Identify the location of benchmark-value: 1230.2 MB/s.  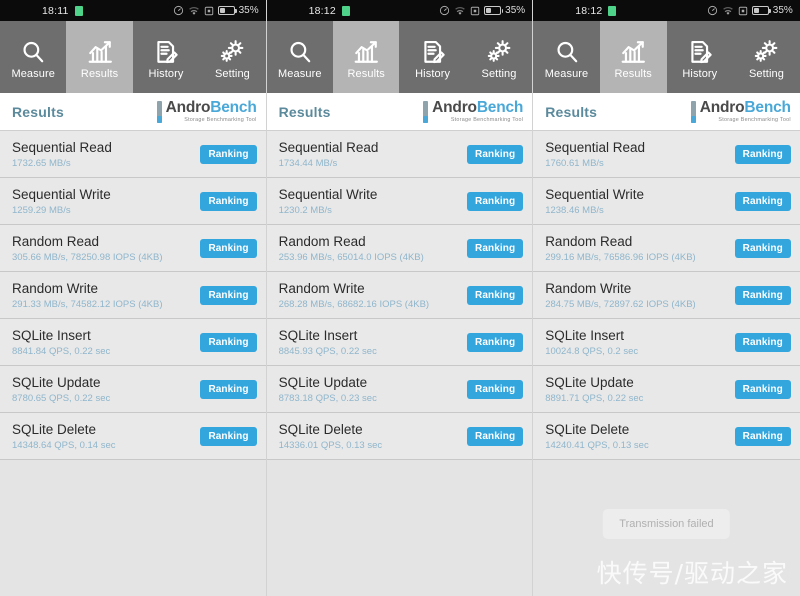
(305, 210).